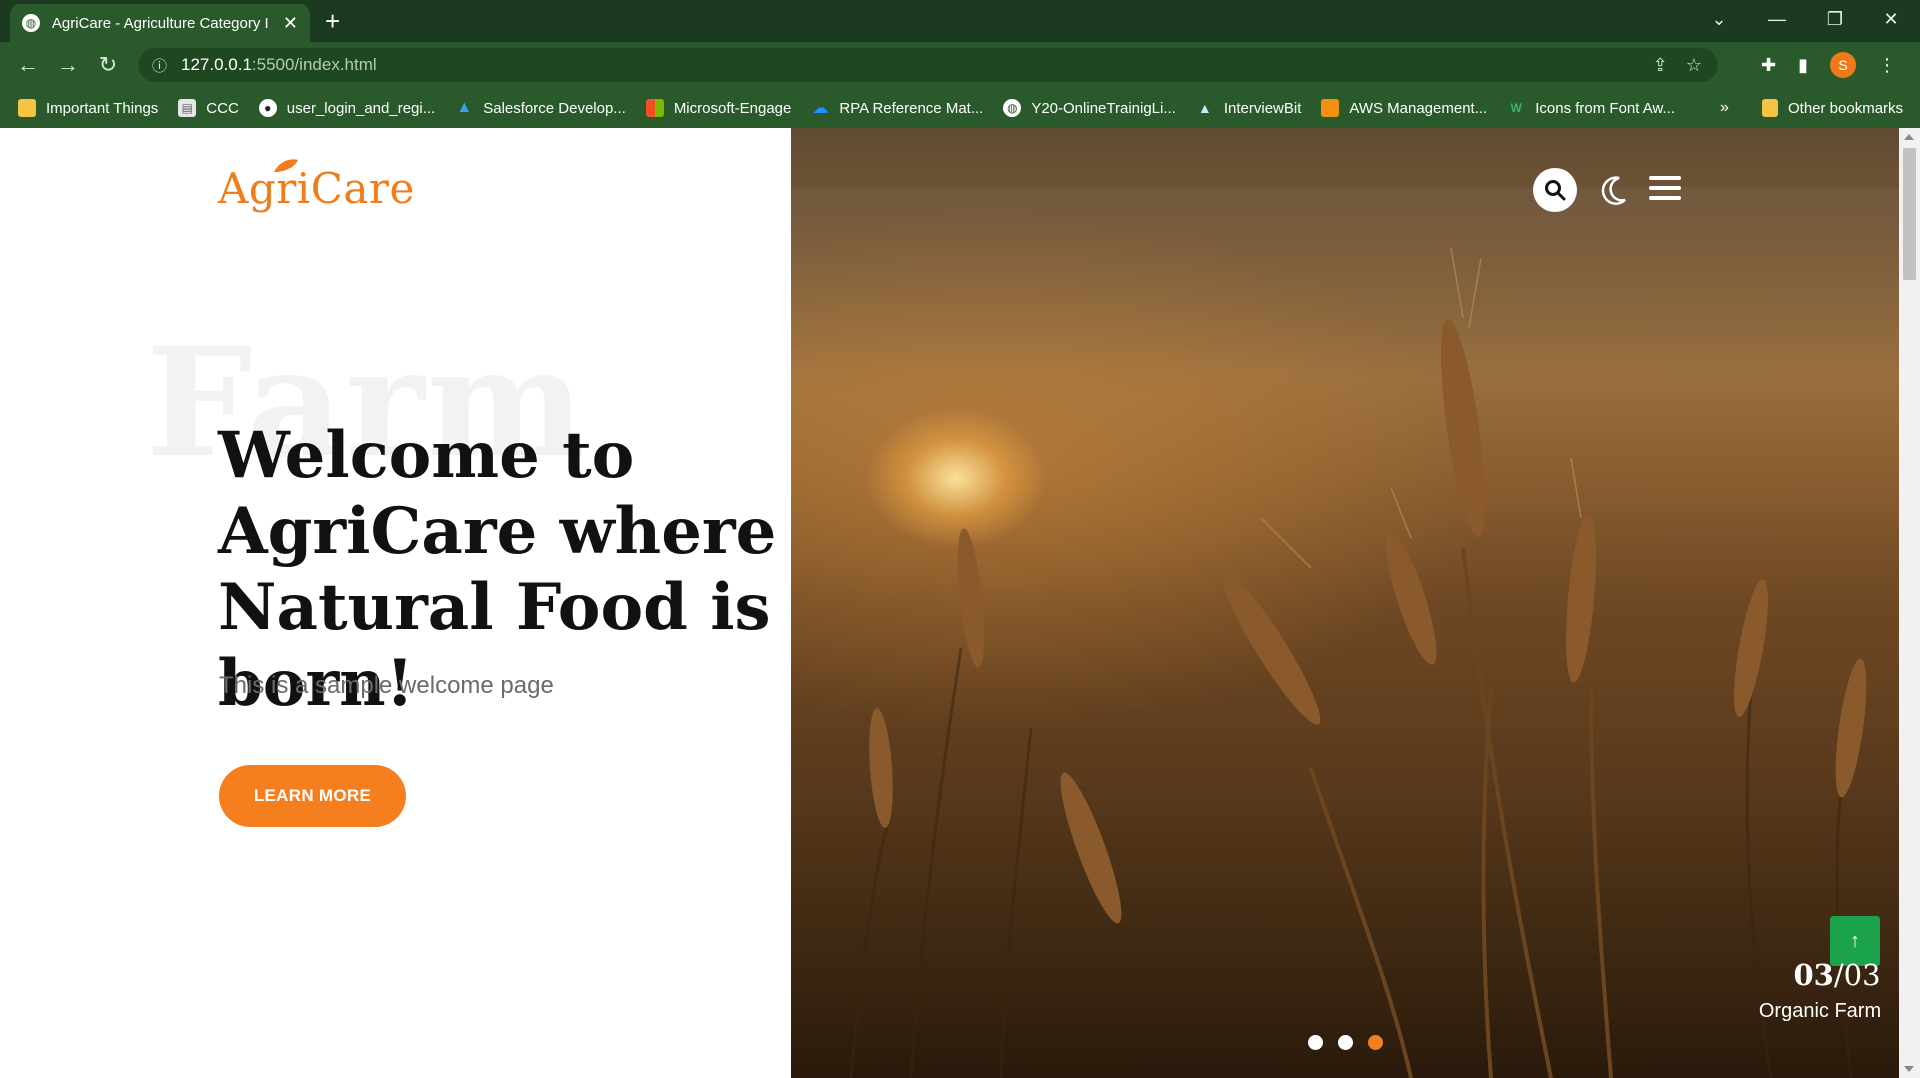  I want to click on w-icon: W, so click(1516, 108).